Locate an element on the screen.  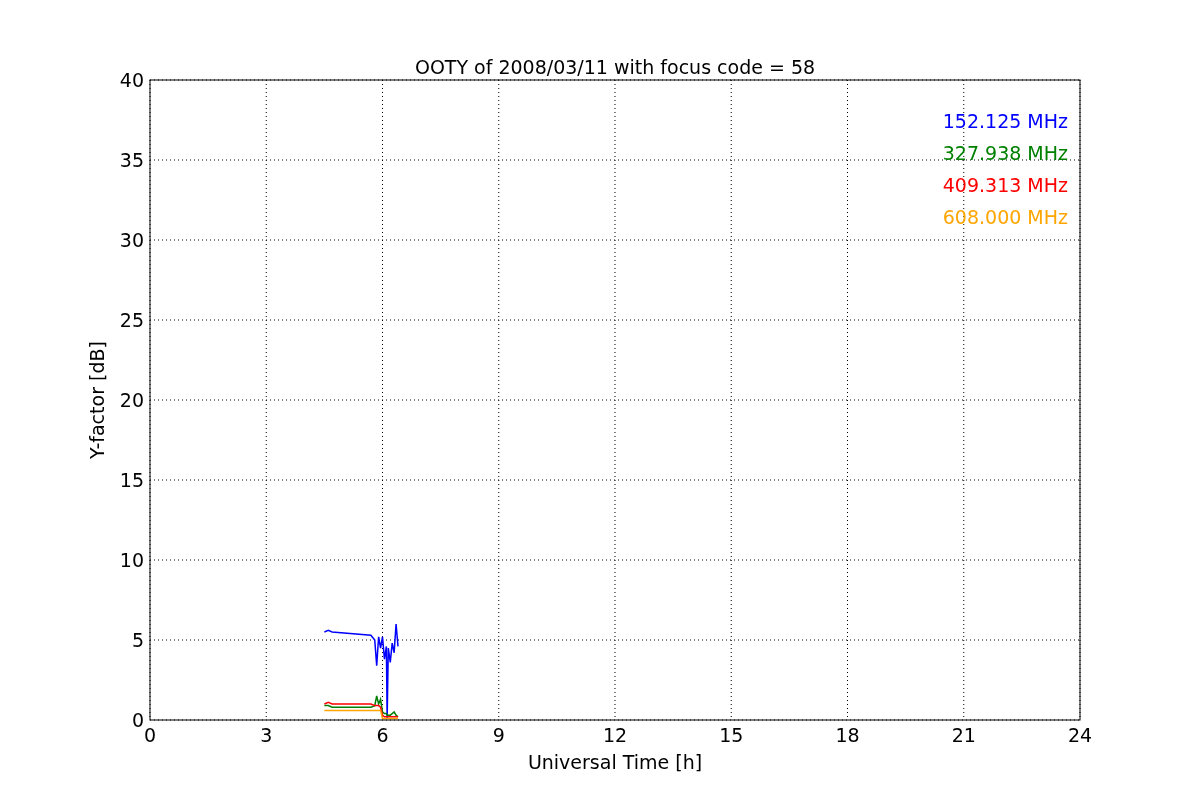
tick-label: 30 is located at coordinates (131, 240).